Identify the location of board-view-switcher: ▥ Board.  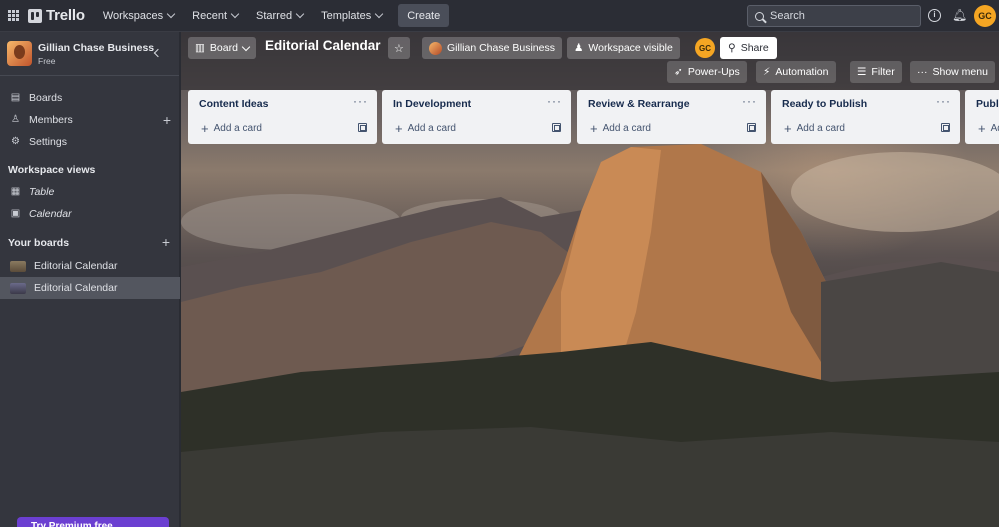
(222, 48).